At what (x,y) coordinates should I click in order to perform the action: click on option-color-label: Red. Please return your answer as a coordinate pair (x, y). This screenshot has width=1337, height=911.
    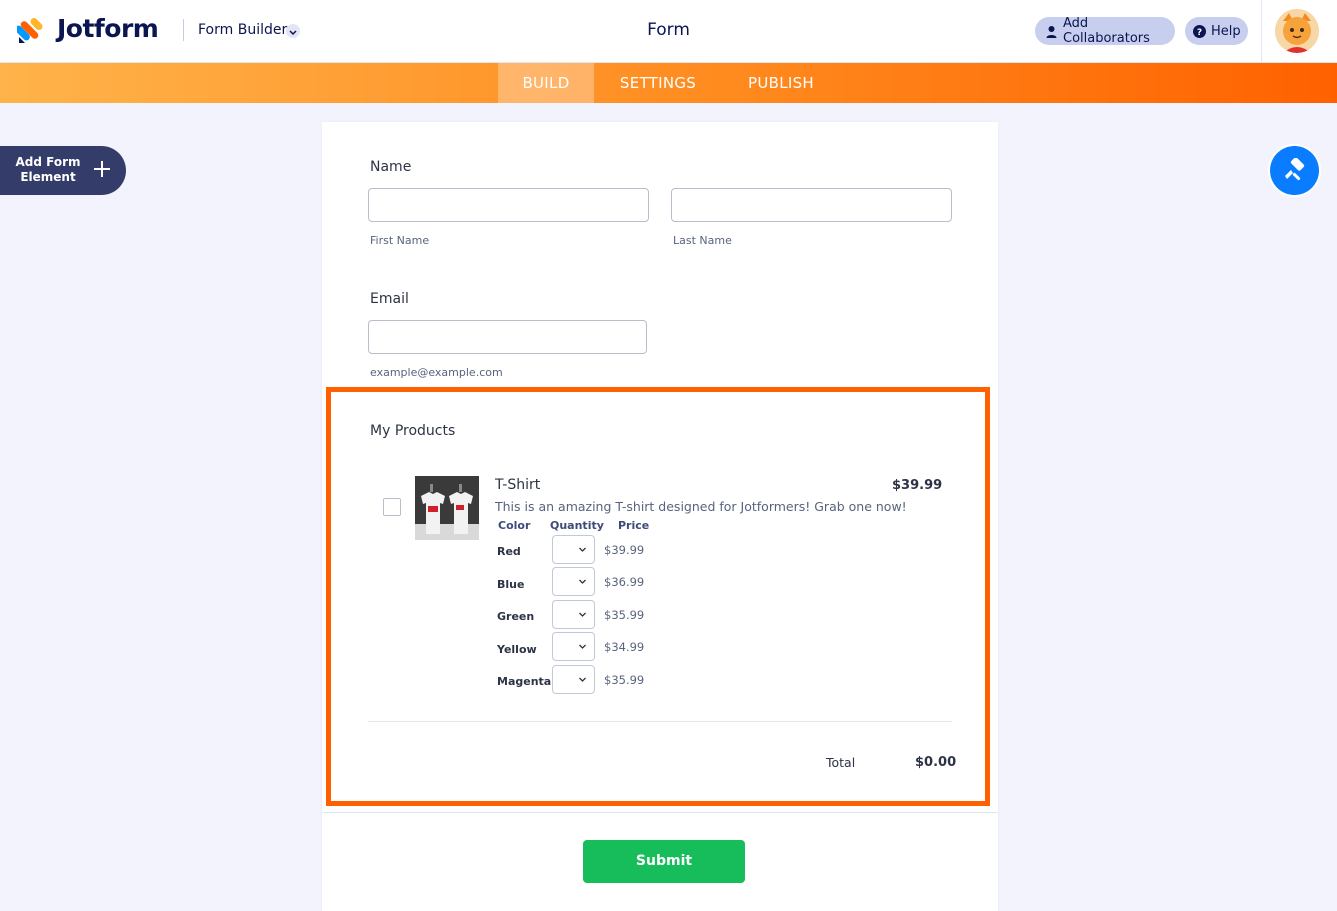
    Looking at the image, I should click on (509, 551).